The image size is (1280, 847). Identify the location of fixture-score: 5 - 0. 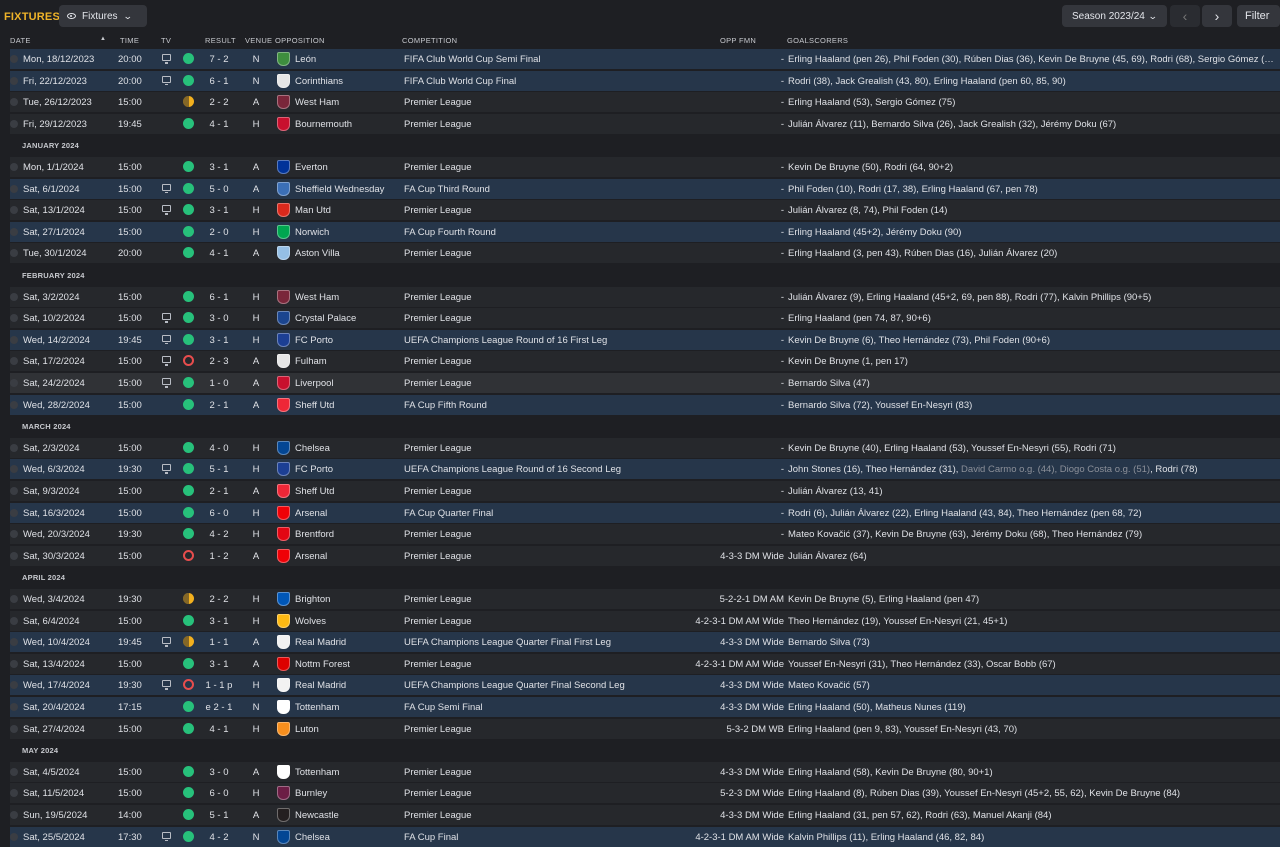
(219, 189).